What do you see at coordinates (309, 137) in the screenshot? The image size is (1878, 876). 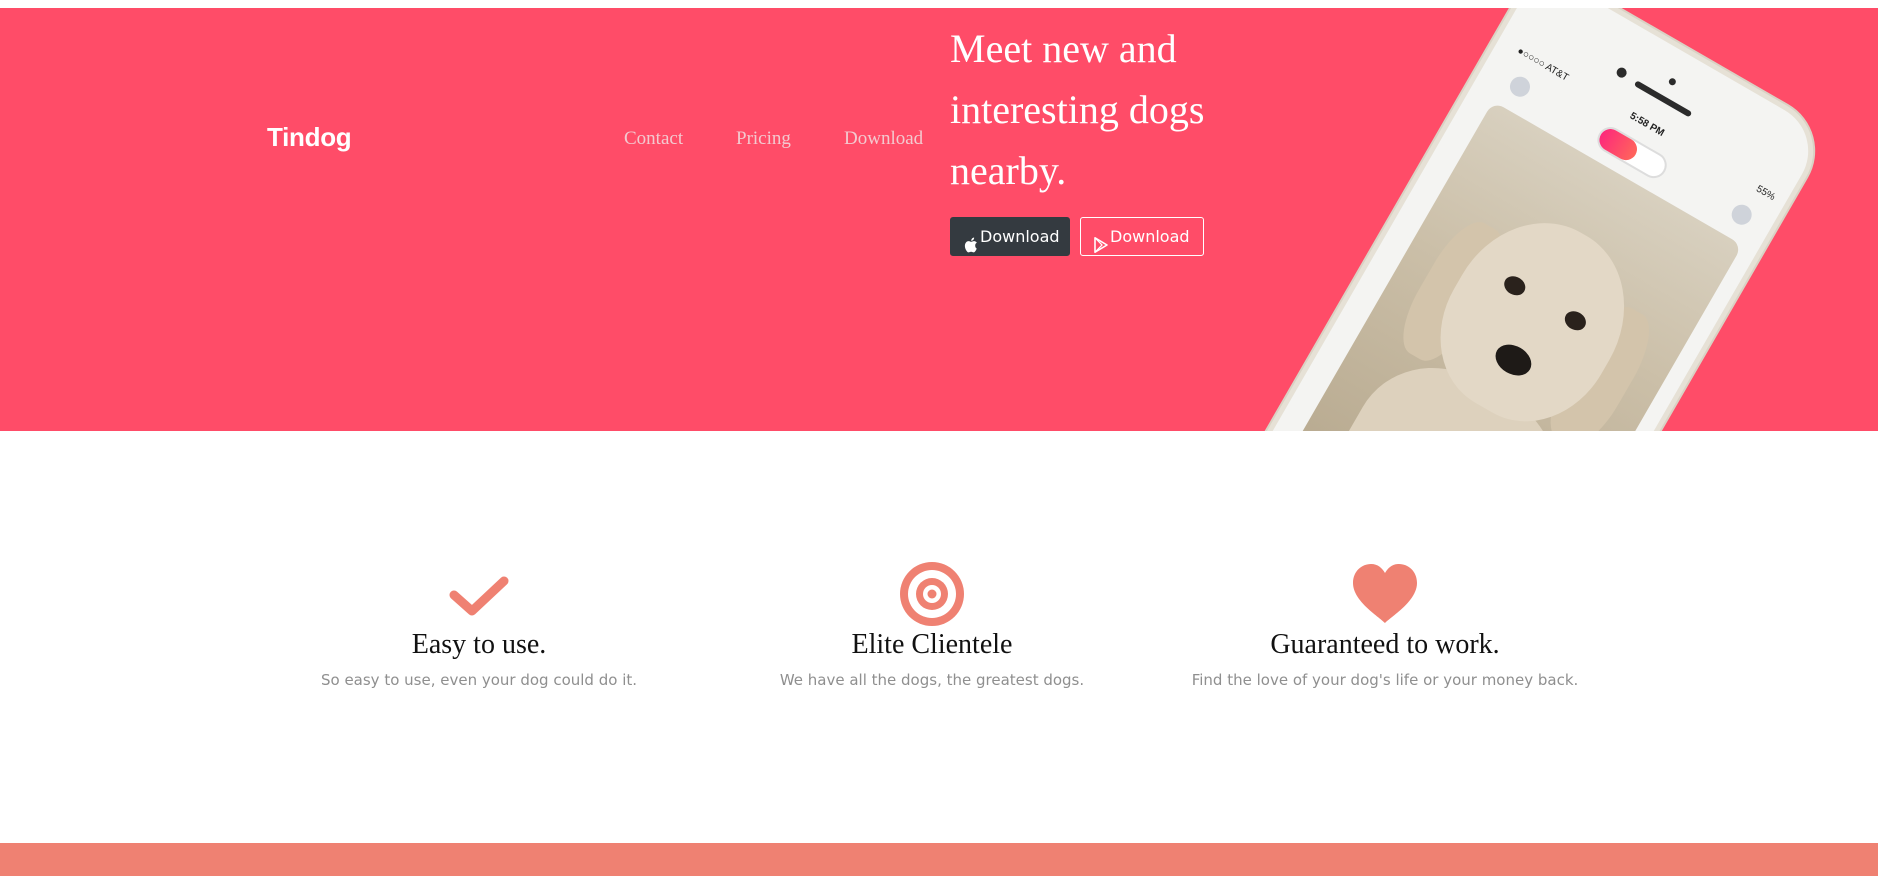 I see `brand-logo: Tindog` at bounding box center [309, 137].